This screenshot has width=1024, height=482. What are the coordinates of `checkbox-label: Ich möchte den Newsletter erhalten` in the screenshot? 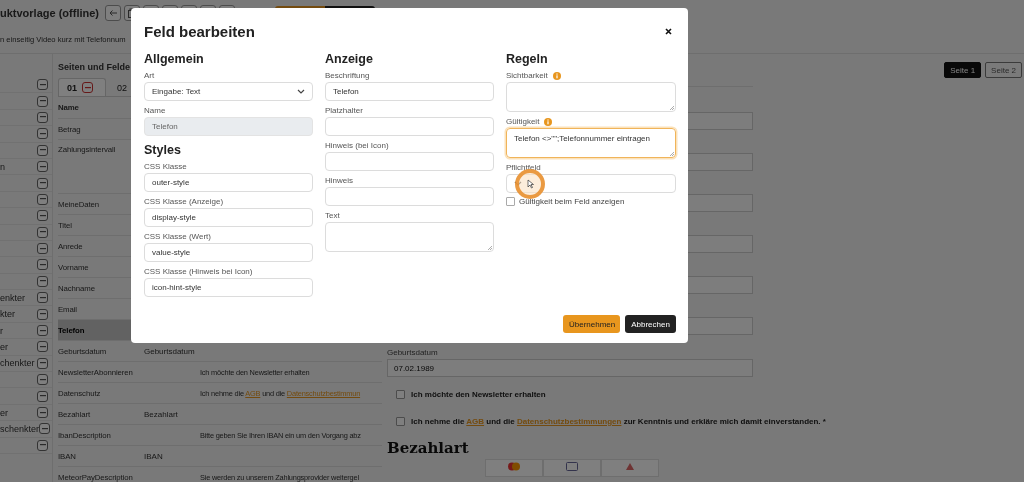 It's located at (478, 394).